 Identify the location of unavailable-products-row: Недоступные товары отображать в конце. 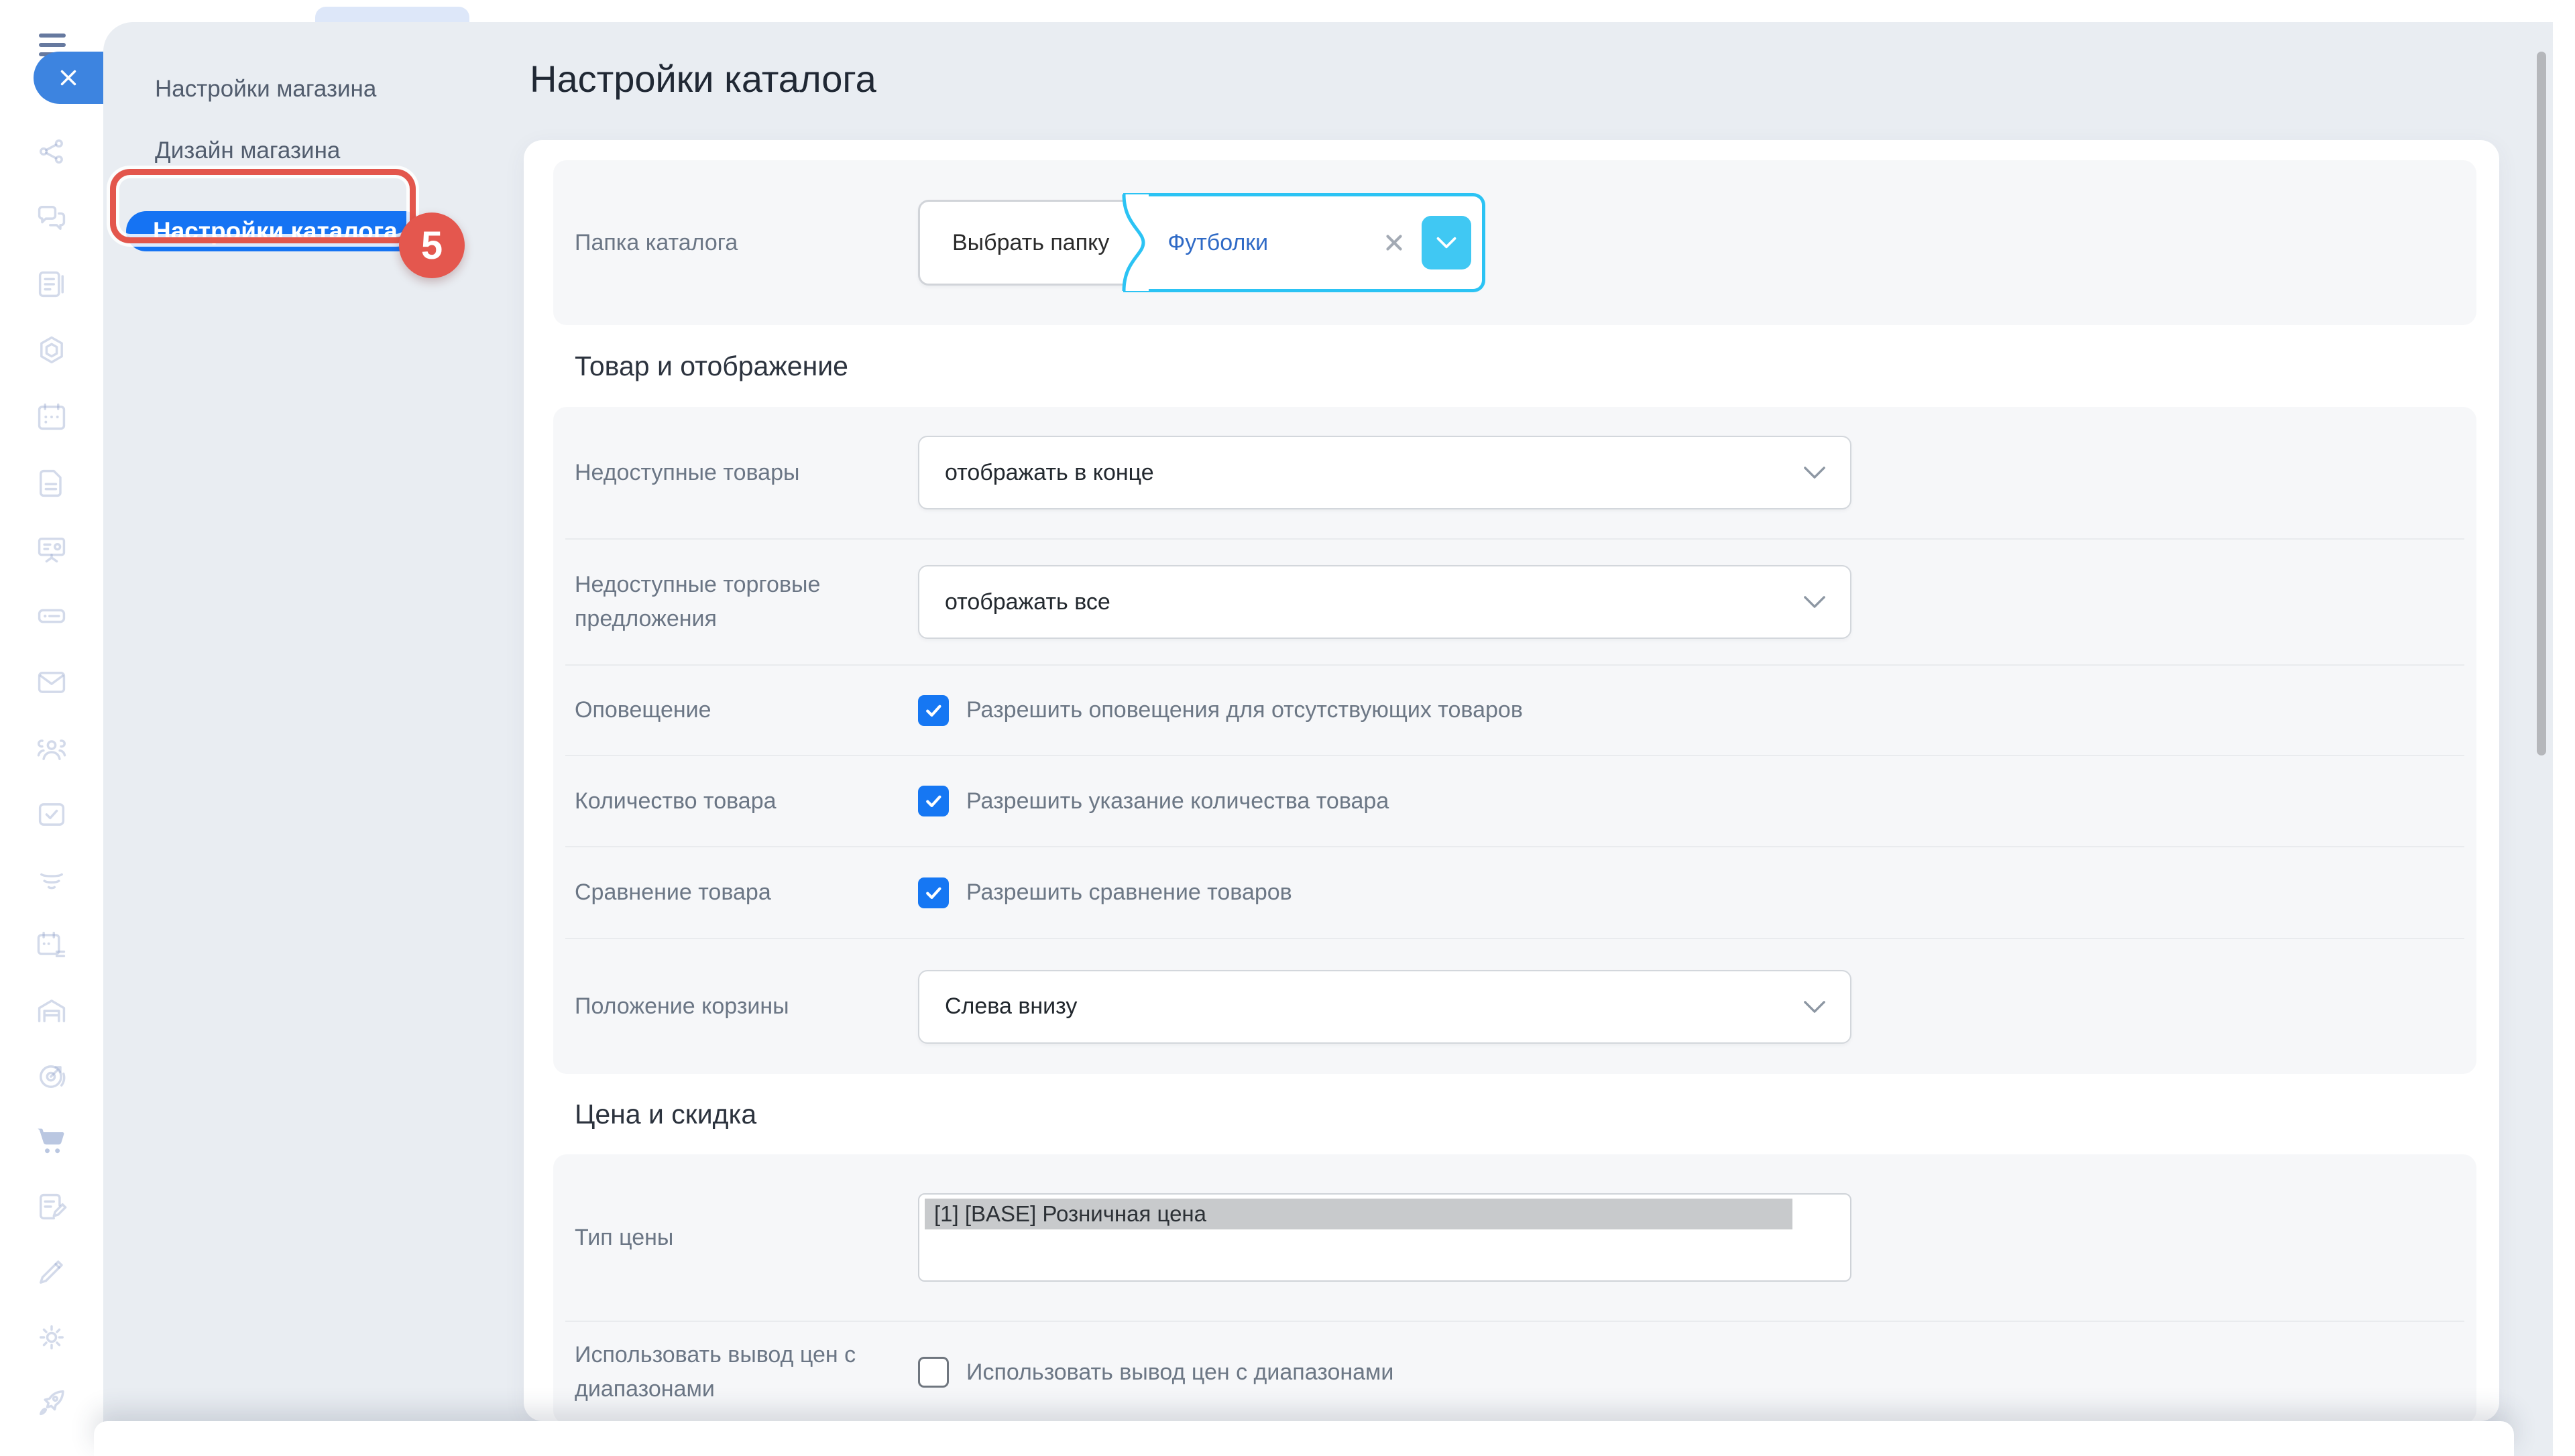
(1514, 472).